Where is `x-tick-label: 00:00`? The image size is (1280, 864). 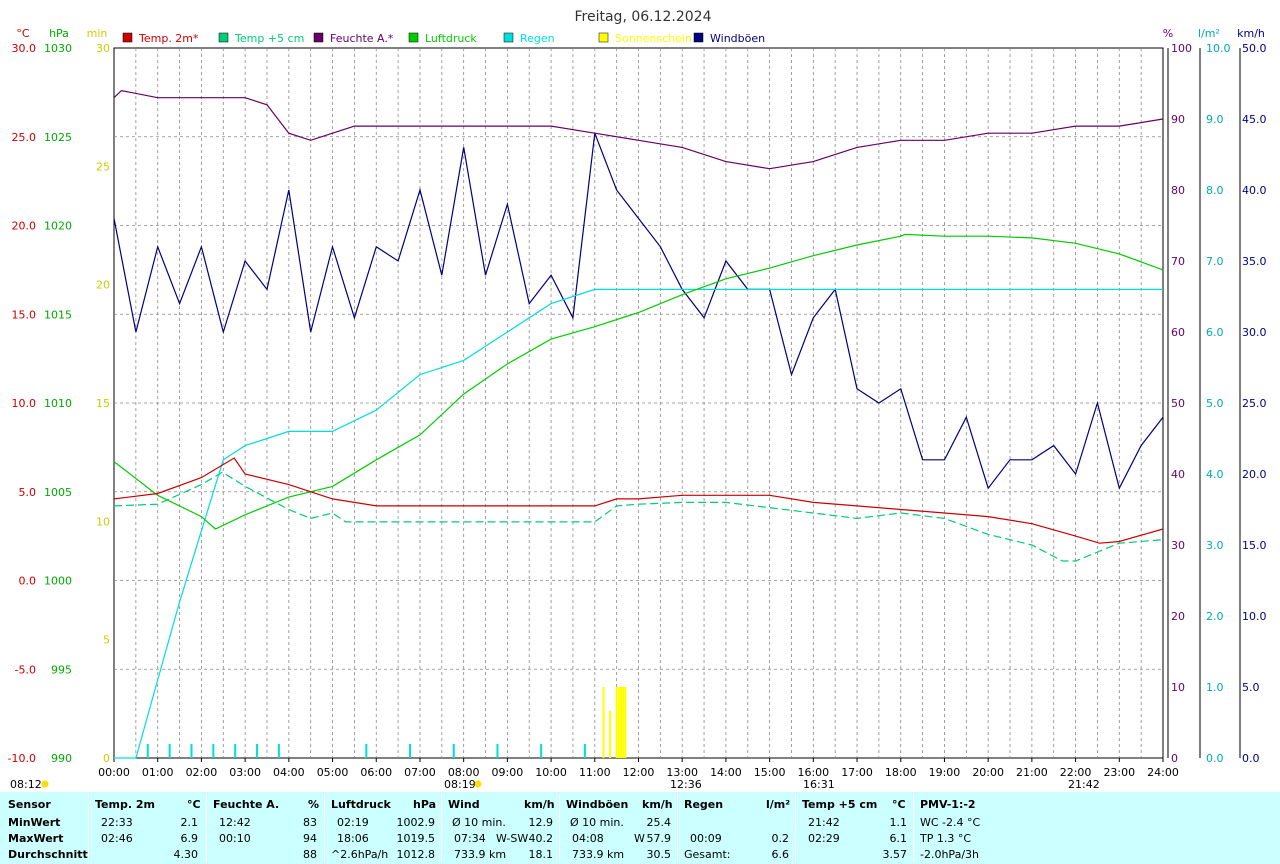
x-tick-label: 00:00 is located at coordinates (114, 772).